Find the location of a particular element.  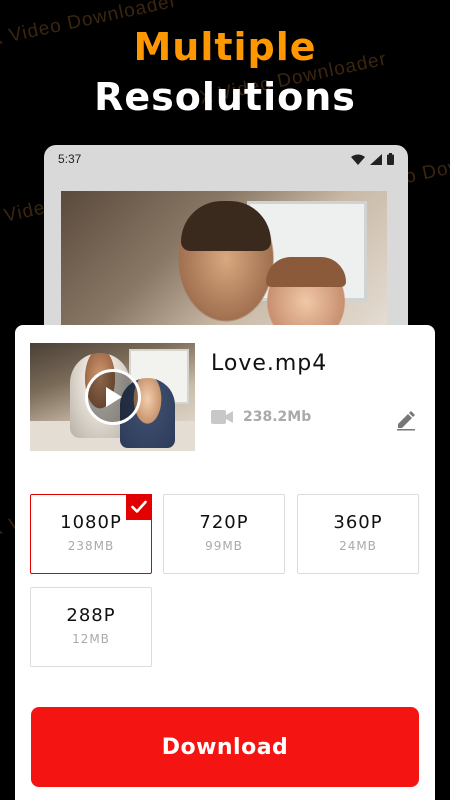

play-icon is located at coordinates (114, 397).